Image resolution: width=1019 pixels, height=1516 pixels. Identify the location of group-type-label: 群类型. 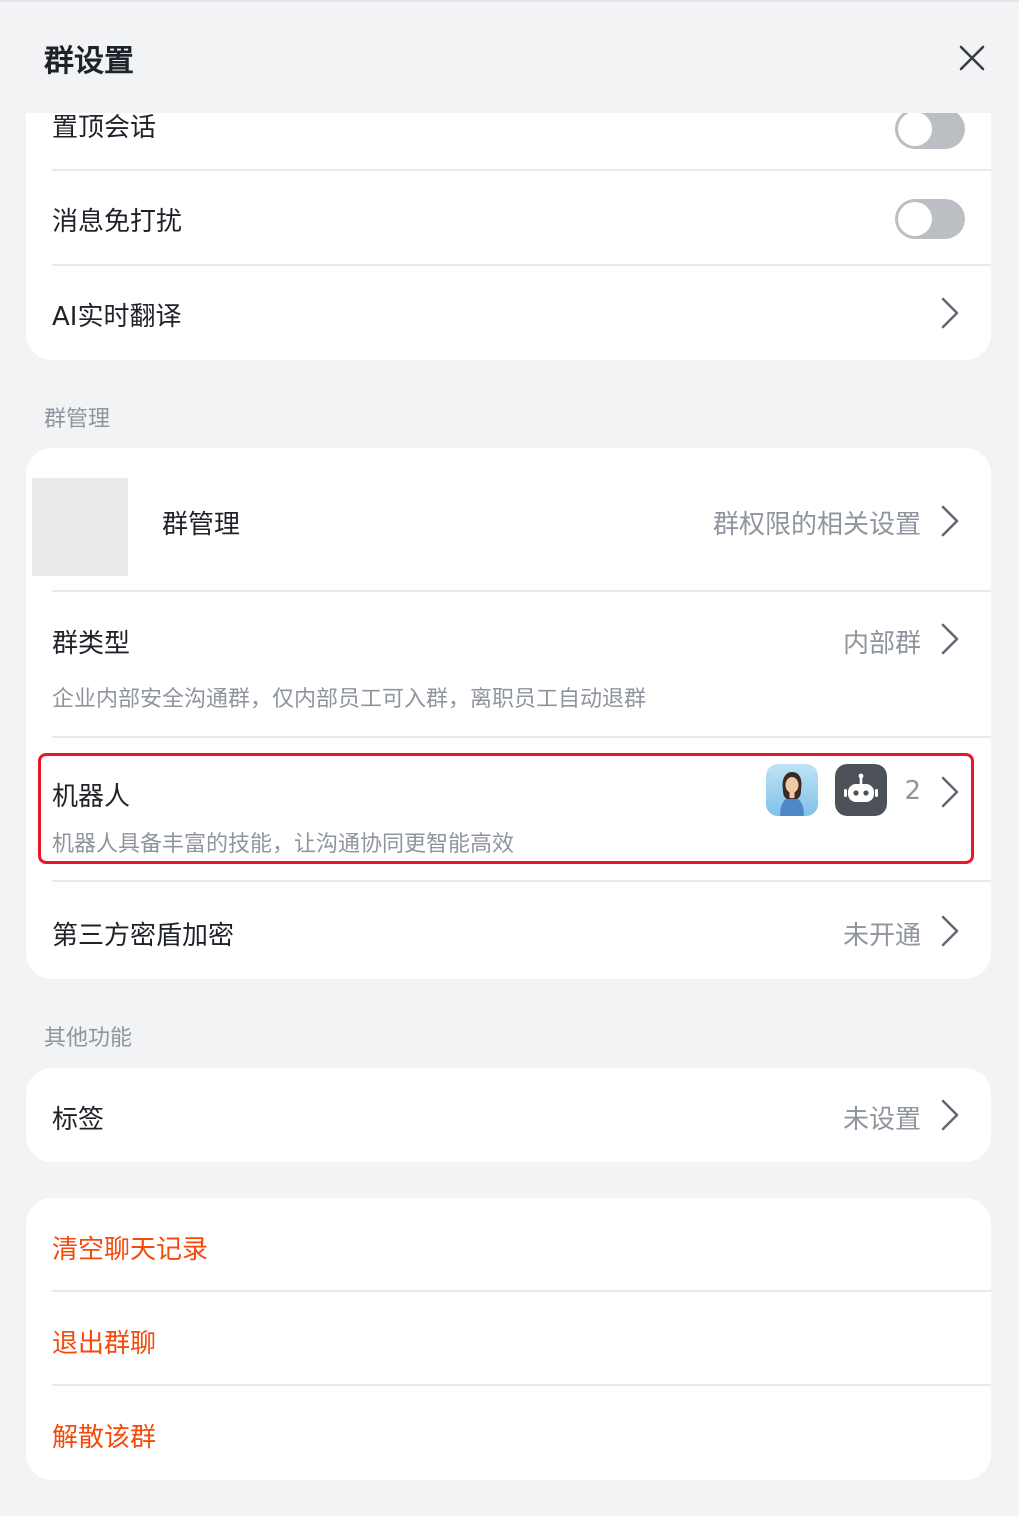
(91, 644).